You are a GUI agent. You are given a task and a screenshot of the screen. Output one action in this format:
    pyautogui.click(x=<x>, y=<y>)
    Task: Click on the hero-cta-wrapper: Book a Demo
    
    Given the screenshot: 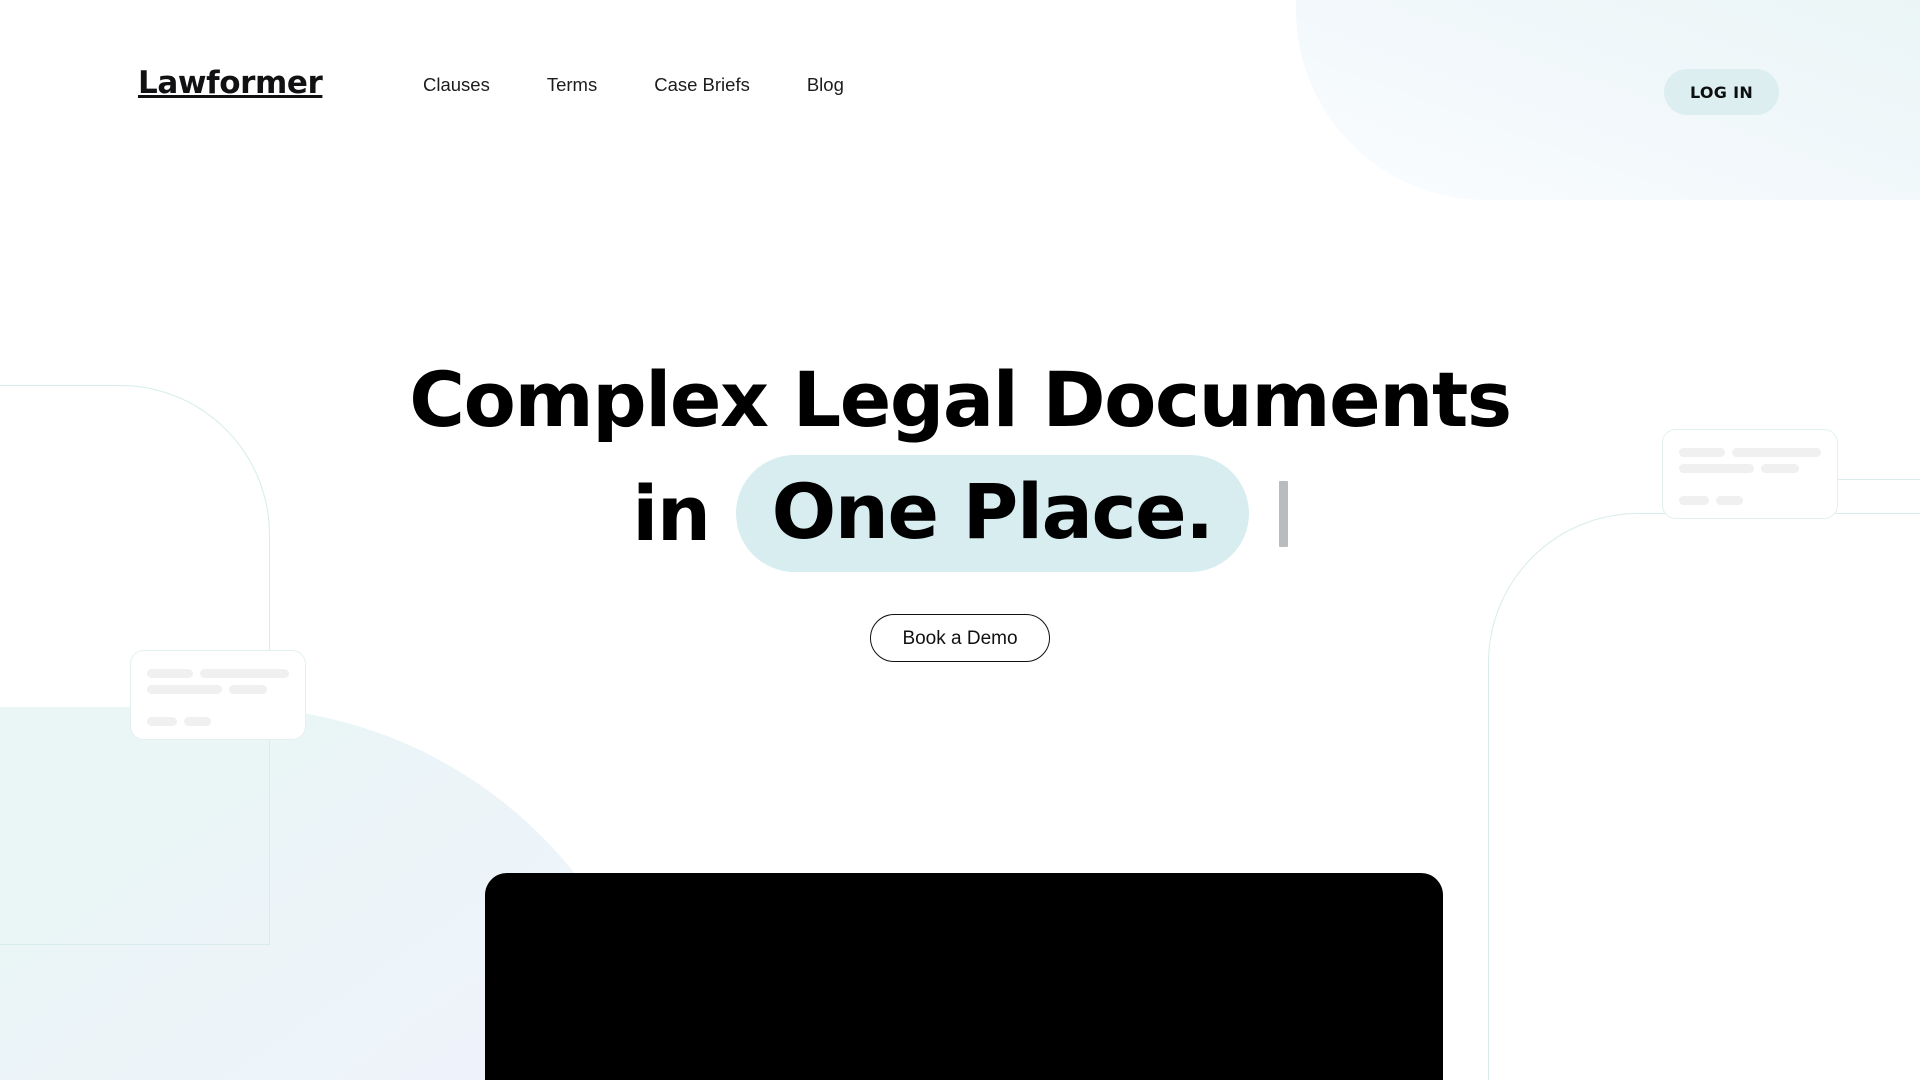 What is the action you would take?
    pyautogui.click(x=960, y=638)
    